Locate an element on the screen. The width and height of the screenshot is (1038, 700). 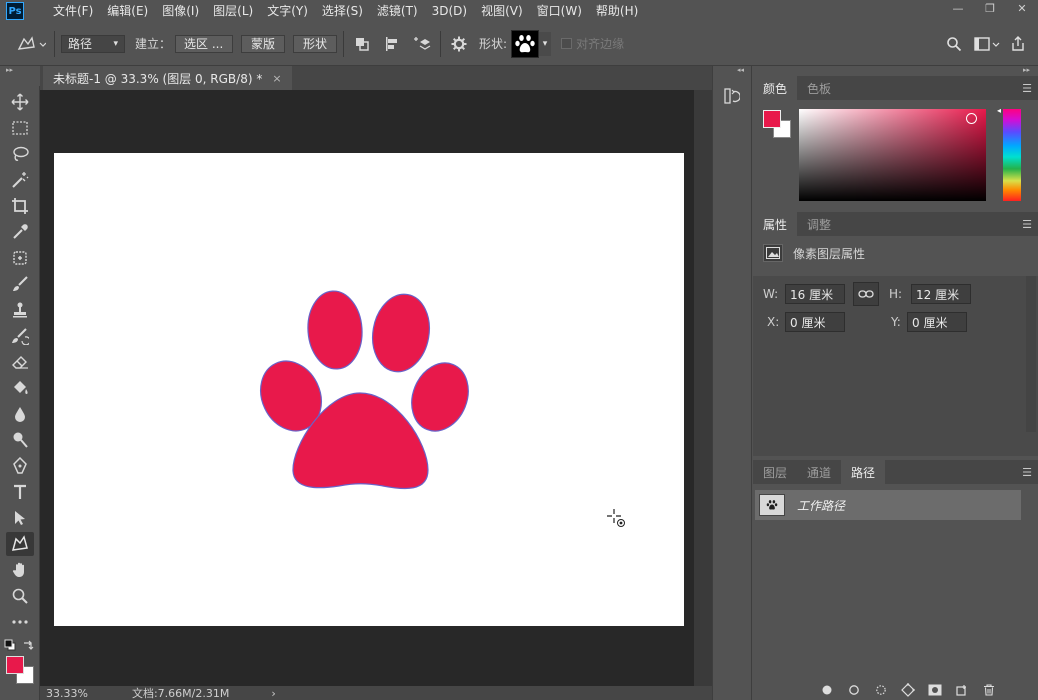
color-picker-cursor is located at coordinates (971, 118).